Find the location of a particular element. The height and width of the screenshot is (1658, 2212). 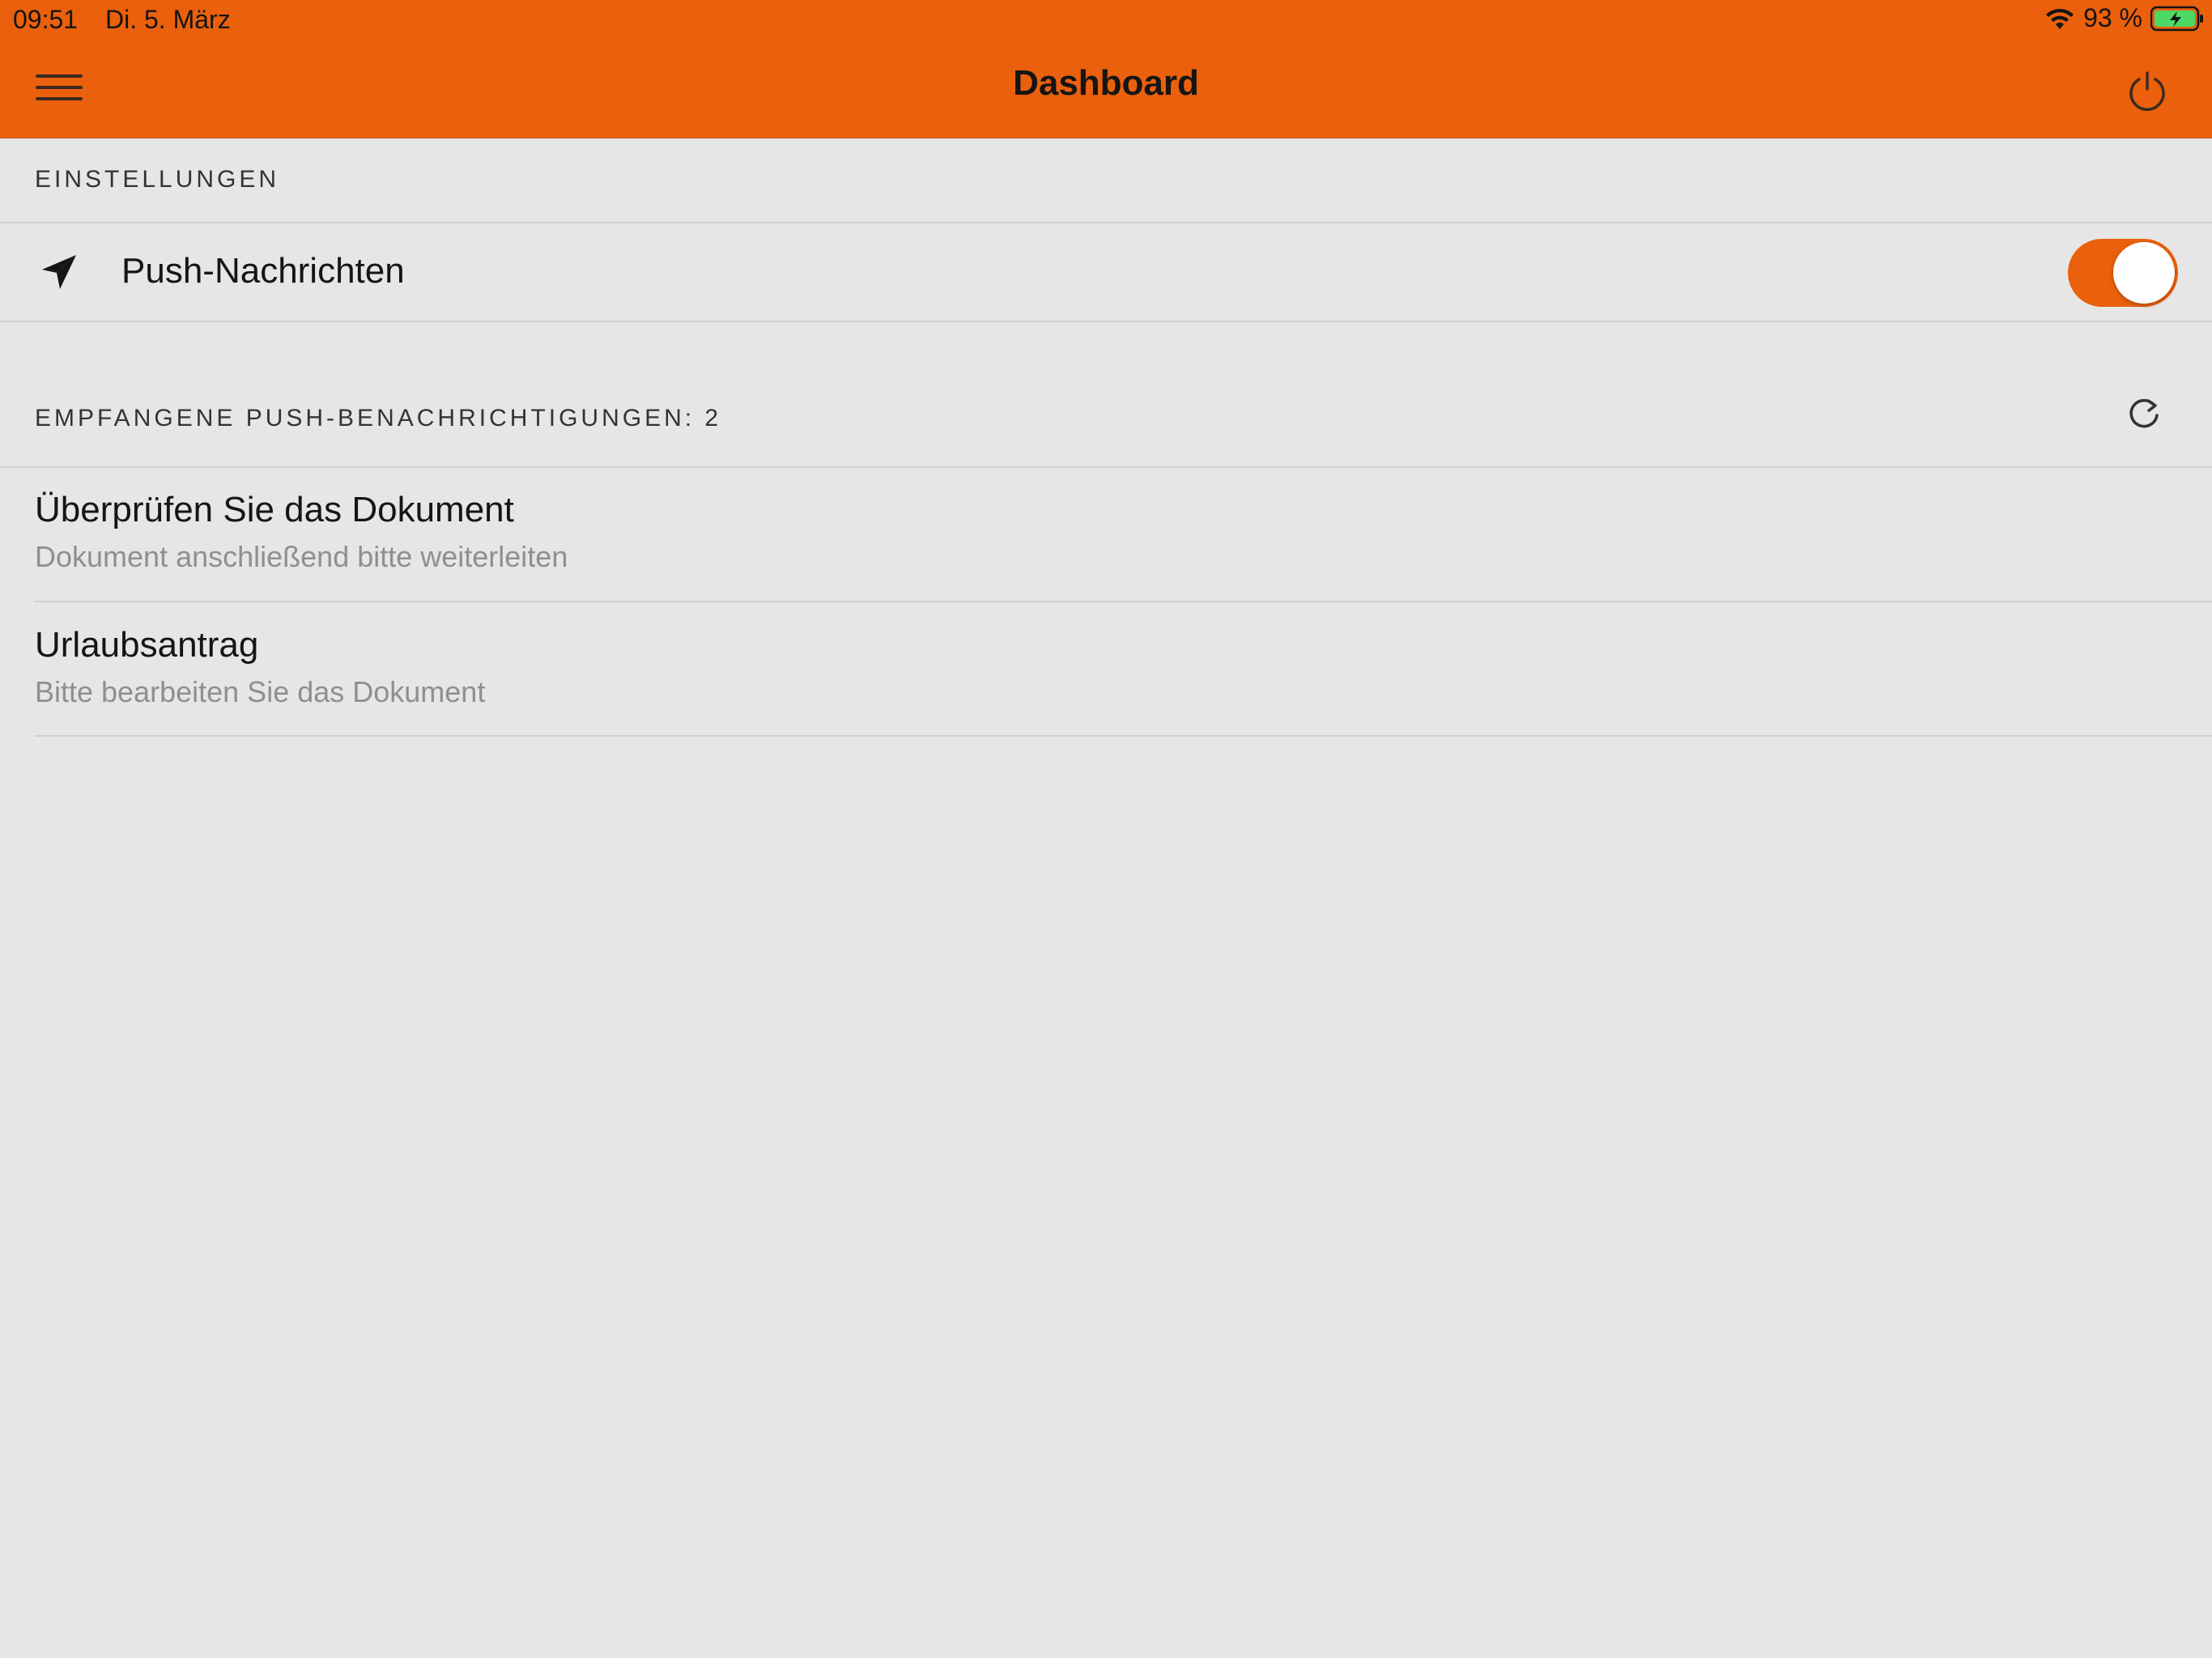

notification-title: Urlaubsantrag is located at coordinates (147, 645).